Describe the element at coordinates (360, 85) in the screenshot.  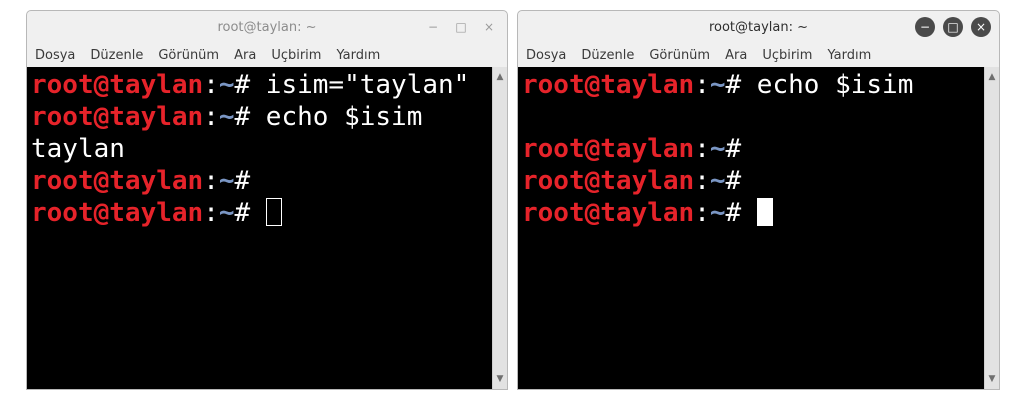
I see `terminal-text: isim="taylan"` at that location.